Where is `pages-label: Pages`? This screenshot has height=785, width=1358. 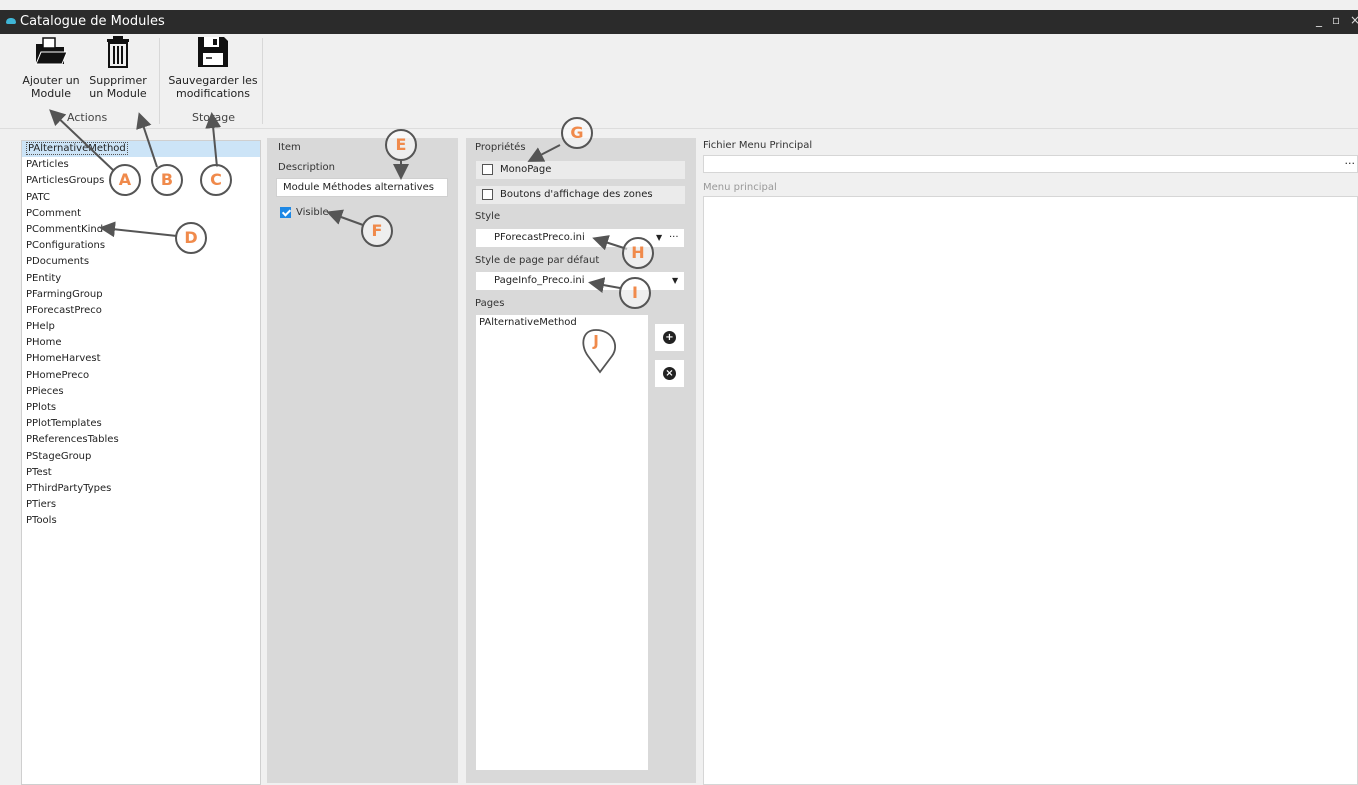
pages-label: Pages is located at coordinates (490, 303).